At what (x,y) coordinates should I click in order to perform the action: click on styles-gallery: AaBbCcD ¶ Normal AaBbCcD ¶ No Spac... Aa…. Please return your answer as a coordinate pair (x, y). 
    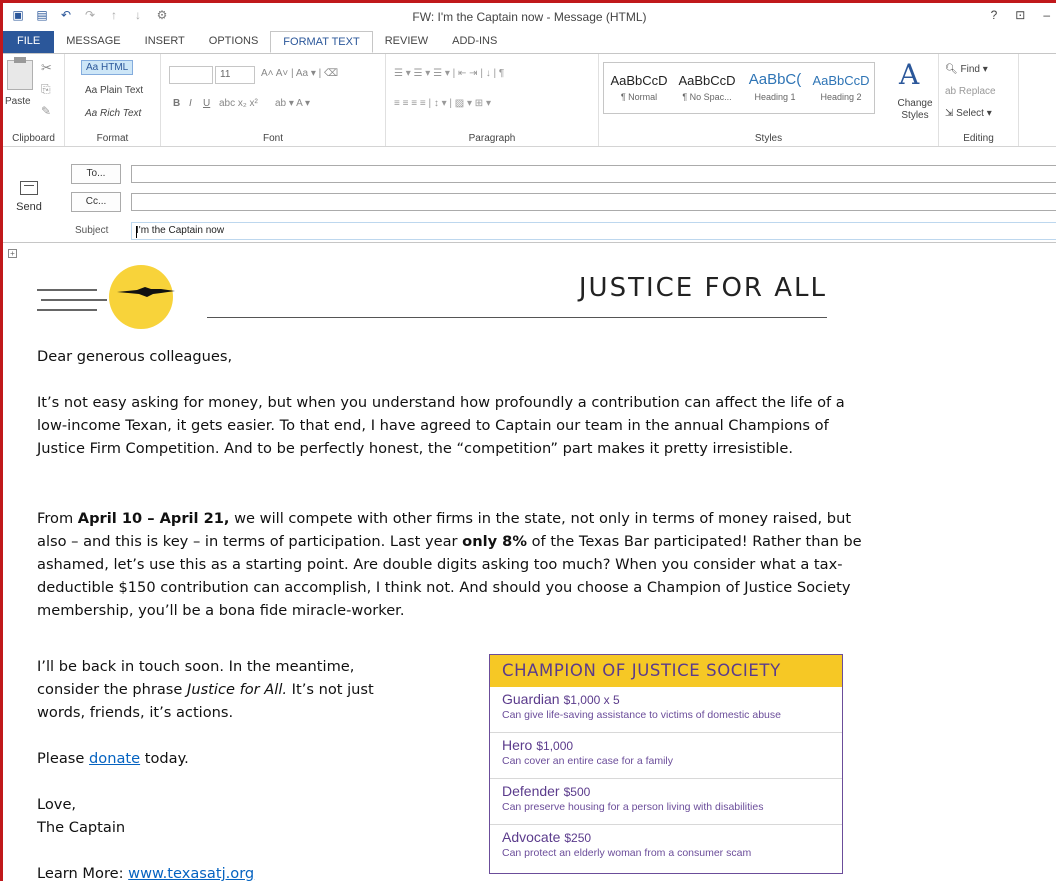
    Looking at the image, I should click on (739, 88).